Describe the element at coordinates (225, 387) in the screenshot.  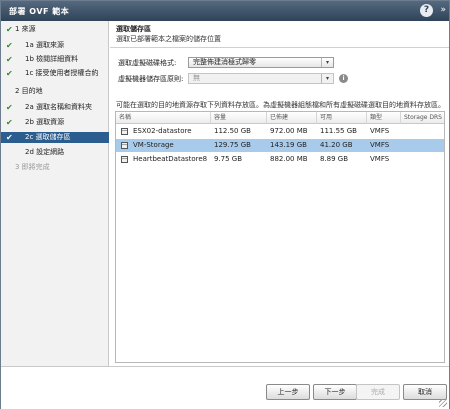
I see `dialog-footer: 上一步 下一步 完成 取消` at that location.